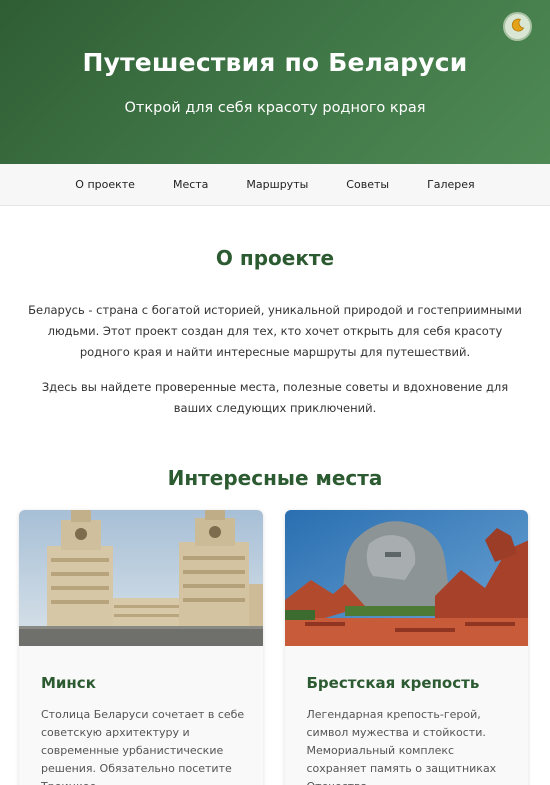 The image size is (550, 785). Describe the element at coordinates (275, 108) in the screenshot. I see `site-subtitle: Открой для себя красоту родного края` at that location.